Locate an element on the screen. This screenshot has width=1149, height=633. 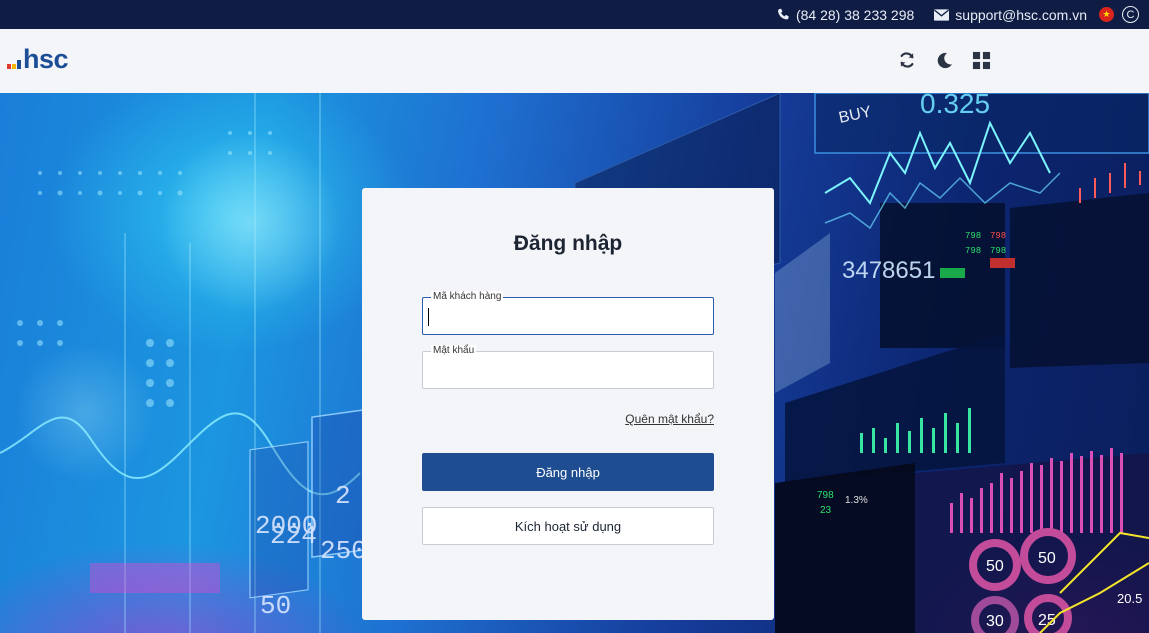
moon-icon is located at coordinates (944, 60).